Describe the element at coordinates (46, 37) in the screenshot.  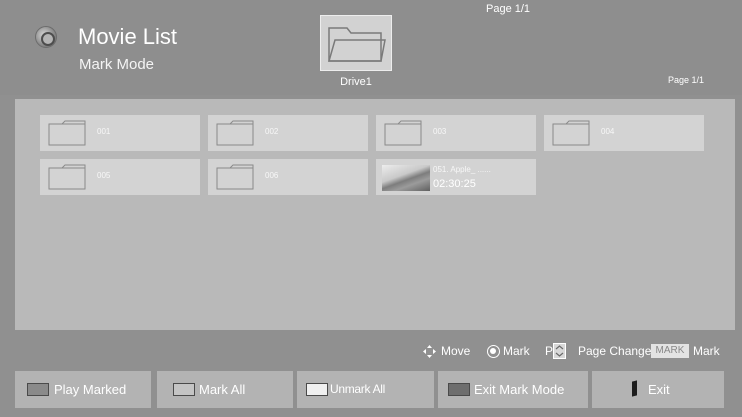
I see `movie-reel-icon` at that location.